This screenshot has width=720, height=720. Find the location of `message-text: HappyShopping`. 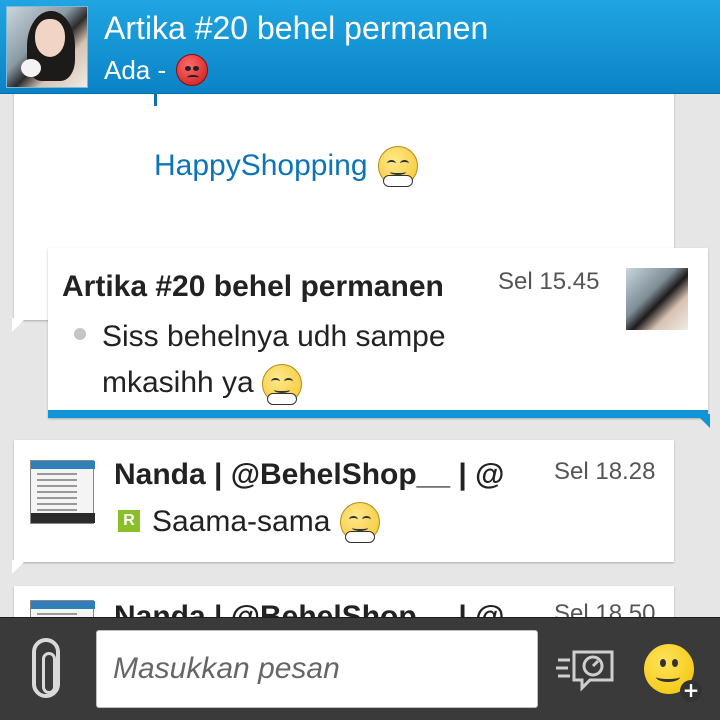

message-text: HappyShopping is located at coordinates (261, 165).